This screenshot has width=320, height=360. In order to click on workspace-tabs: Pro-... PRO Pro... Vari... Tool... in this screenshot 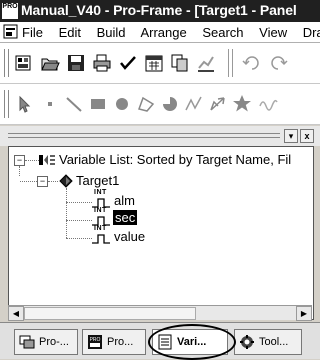, I will do `click(160, 340)`.